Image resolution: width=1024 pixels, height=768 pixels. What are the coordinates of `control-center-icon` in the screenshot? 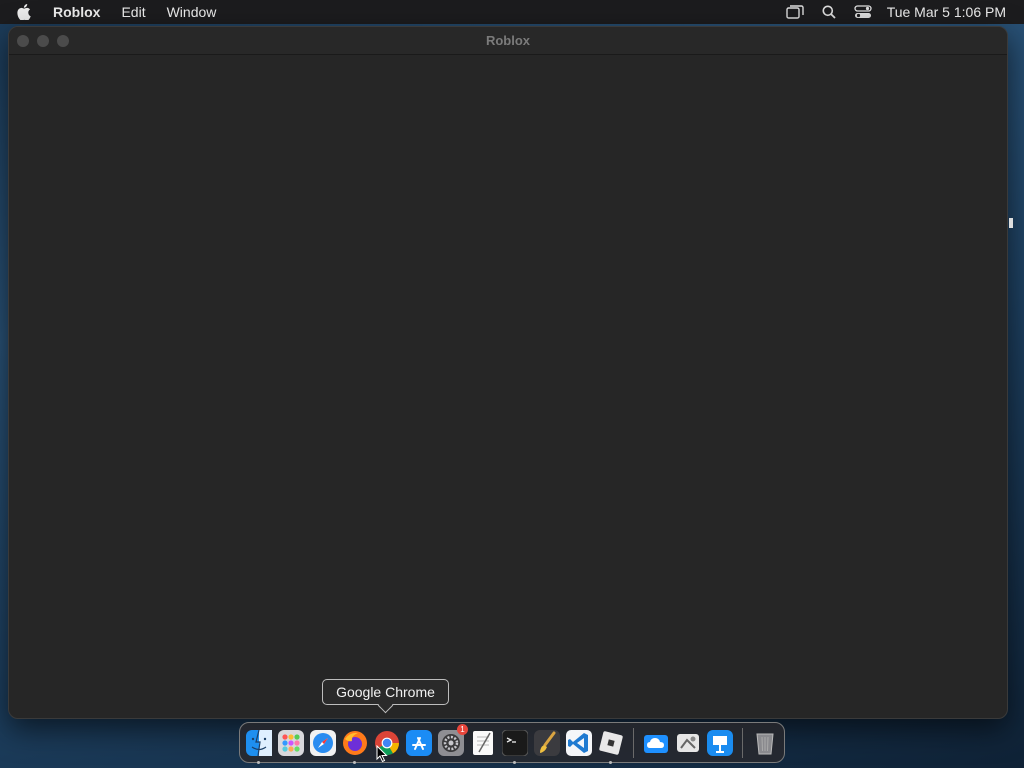 It's located at (863, 12).